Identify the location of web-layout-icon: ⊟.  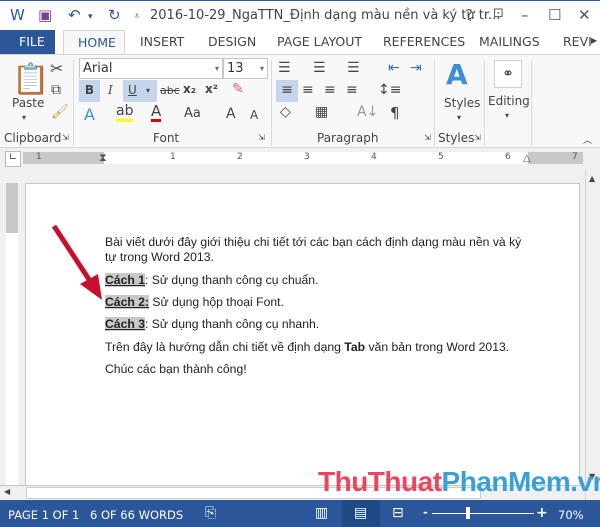
(398, 513).